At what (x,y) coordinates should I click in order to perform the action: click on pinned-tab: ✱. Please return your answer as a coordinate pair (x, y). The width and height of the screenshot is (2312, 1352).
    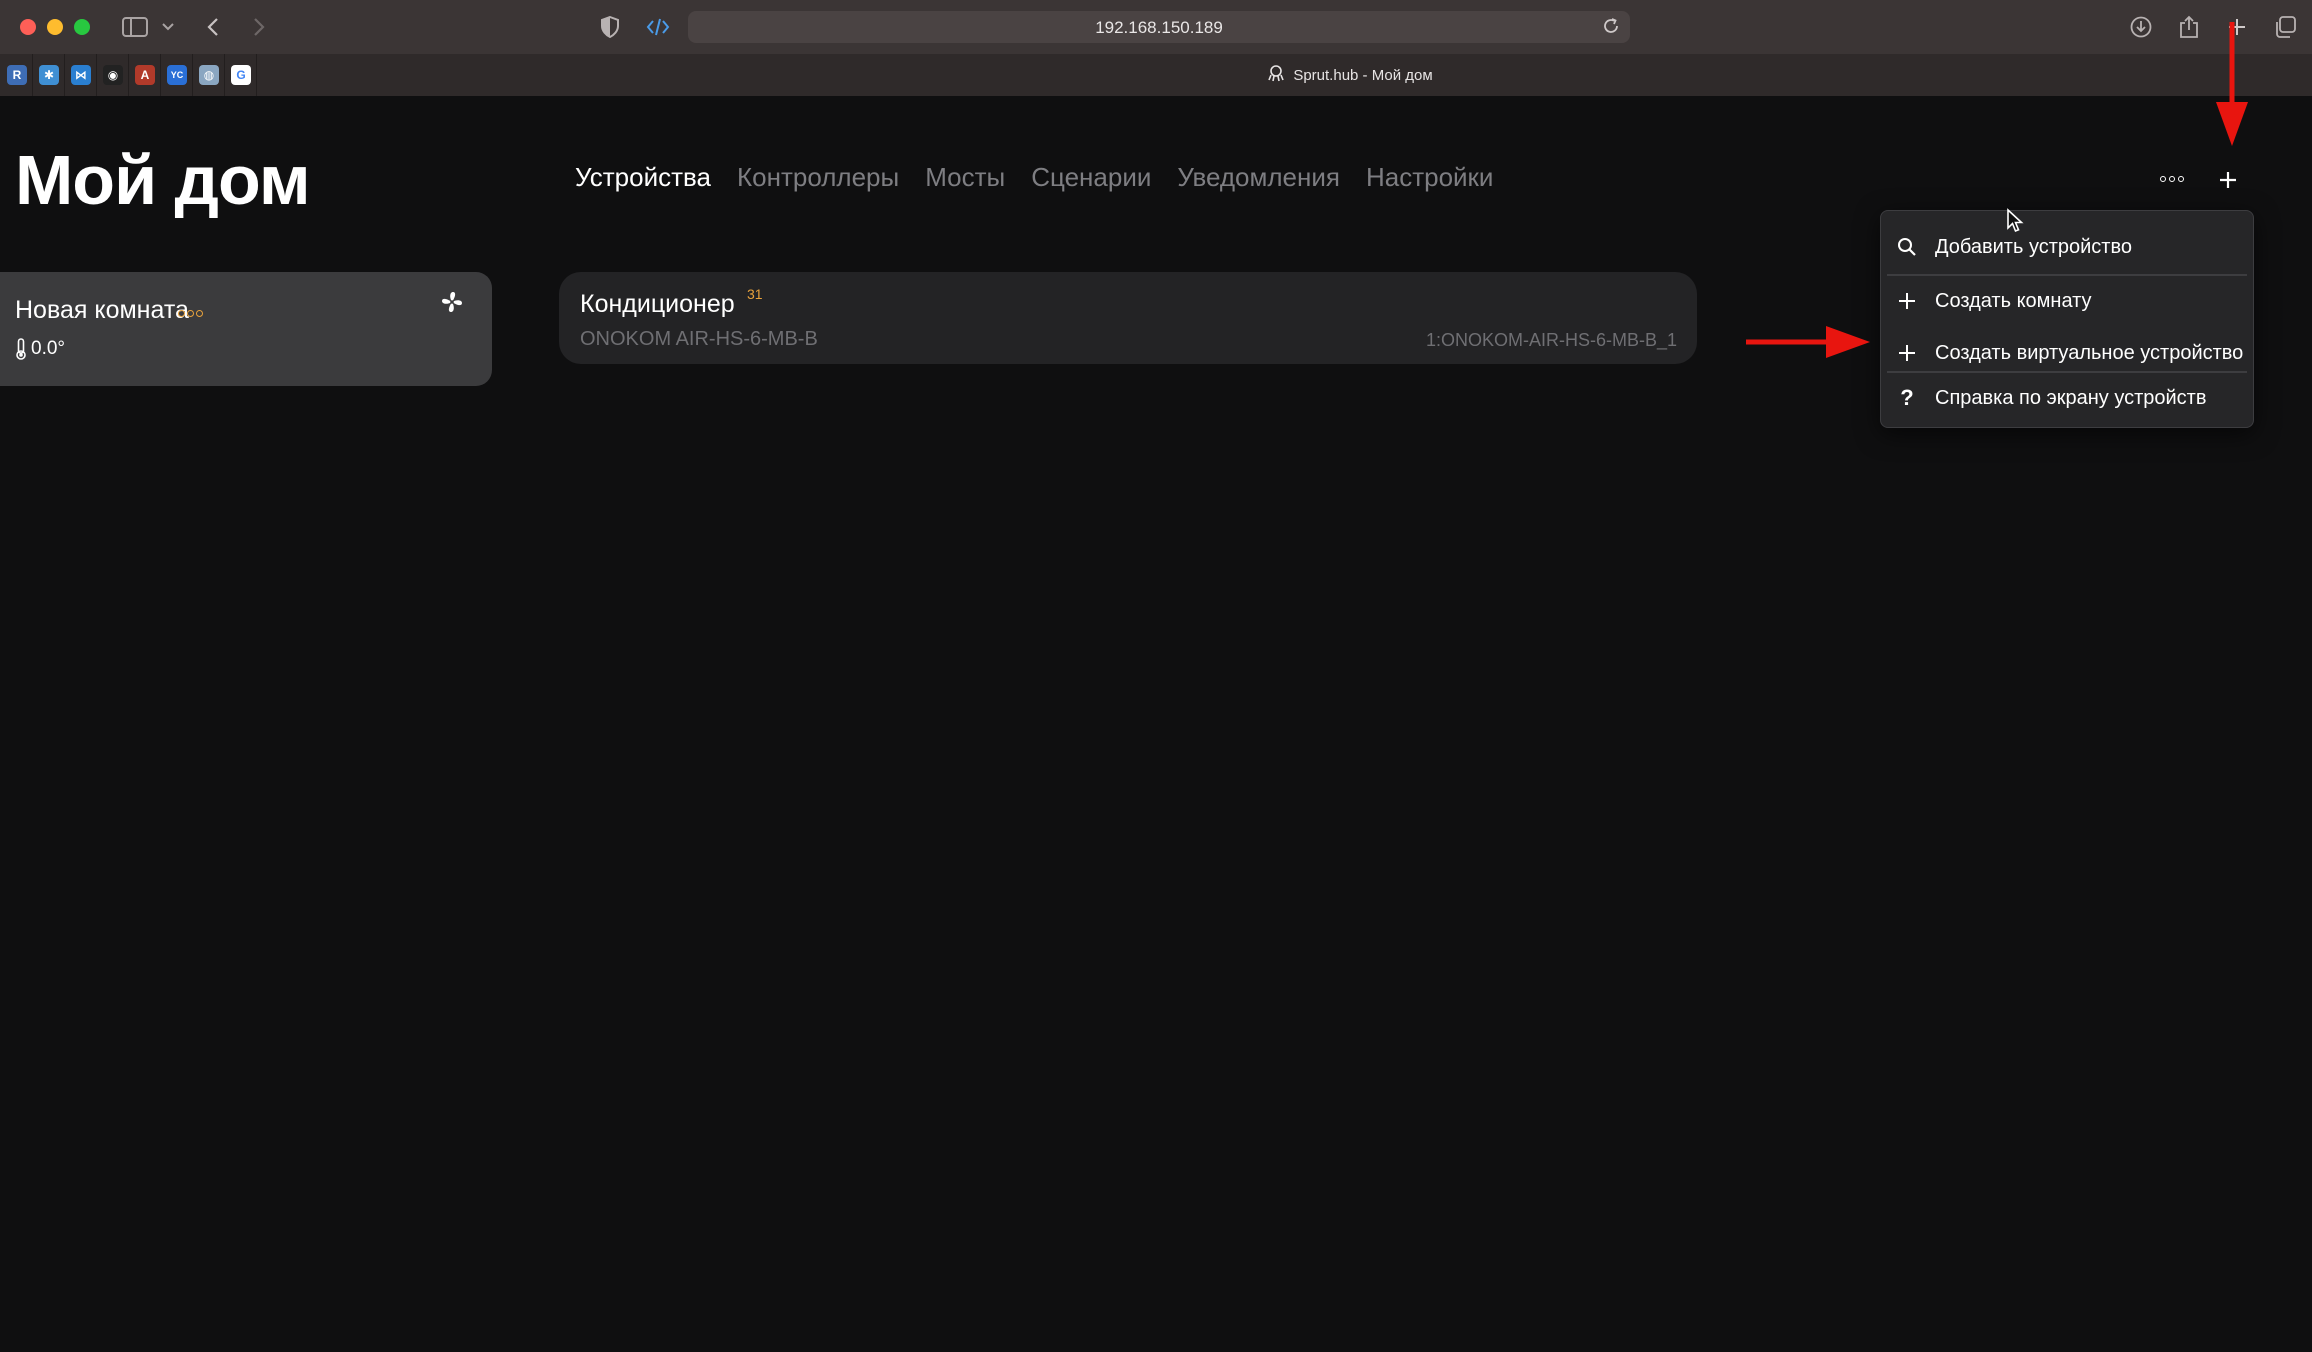
    Looking at the image, I should click on (49, 75).